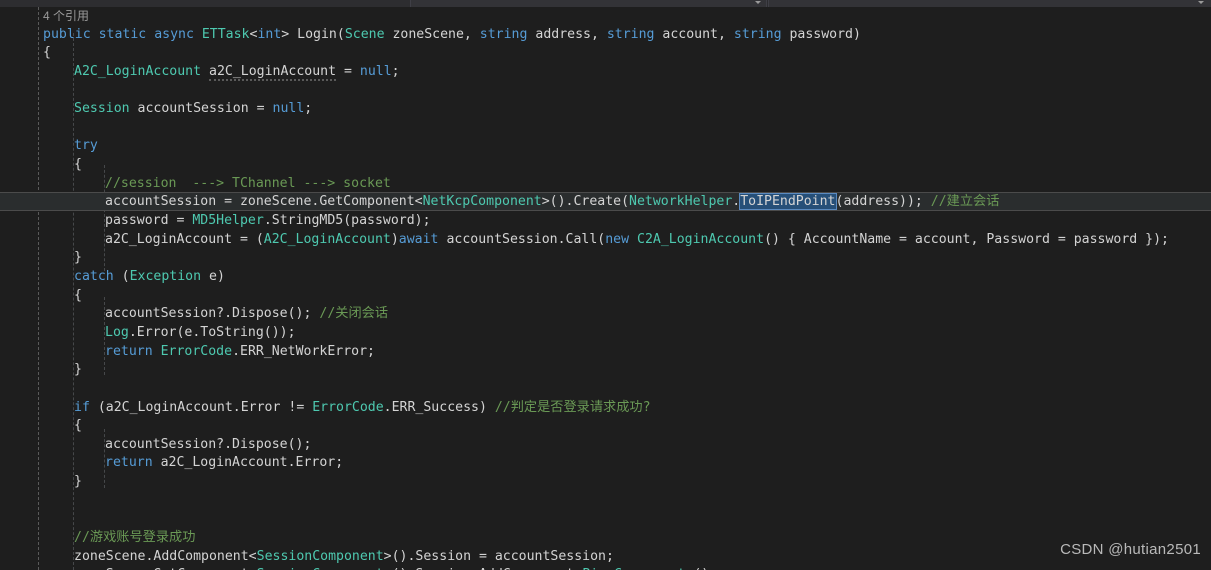 This screenshot has height=570, width=1211. I want to click on code-text: (address));, so click(883, 202).